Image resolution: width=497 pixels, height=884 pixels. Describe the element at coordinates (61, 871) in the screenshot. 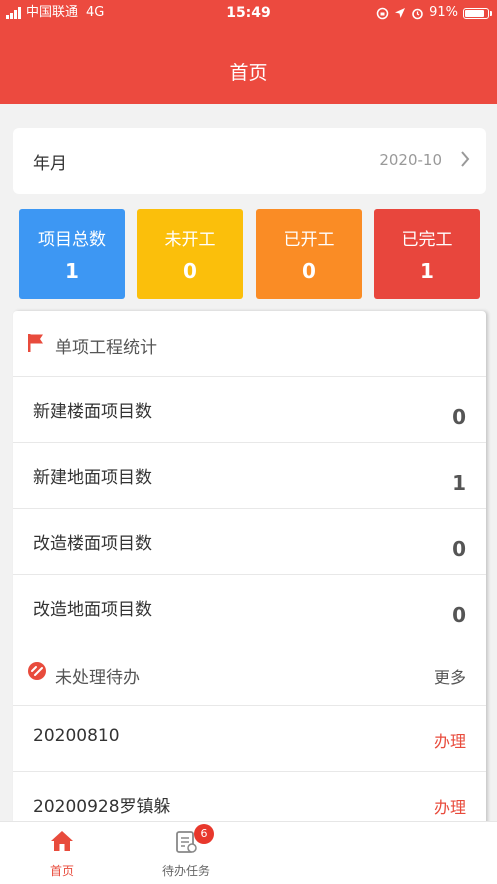

I see `tab-label: 首页` at that location.